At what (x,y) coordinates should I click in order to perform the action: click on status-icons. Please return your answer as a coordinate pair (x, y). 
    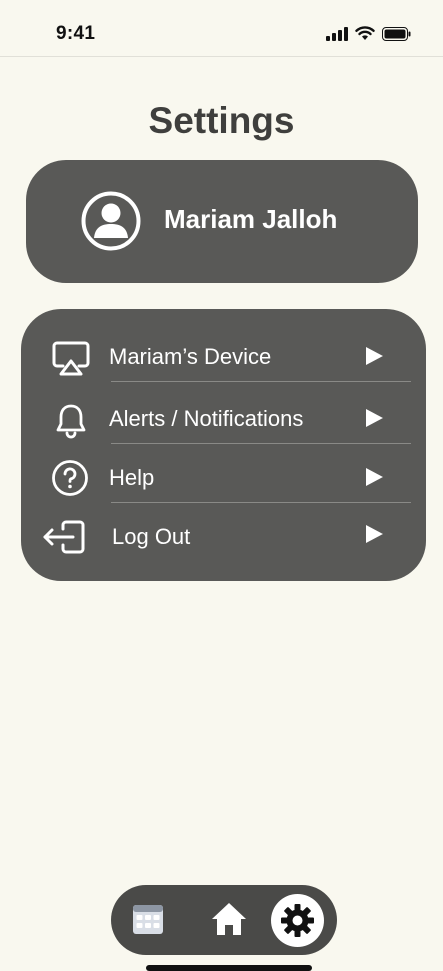
    Looking at the image, I should click on (368, 33).